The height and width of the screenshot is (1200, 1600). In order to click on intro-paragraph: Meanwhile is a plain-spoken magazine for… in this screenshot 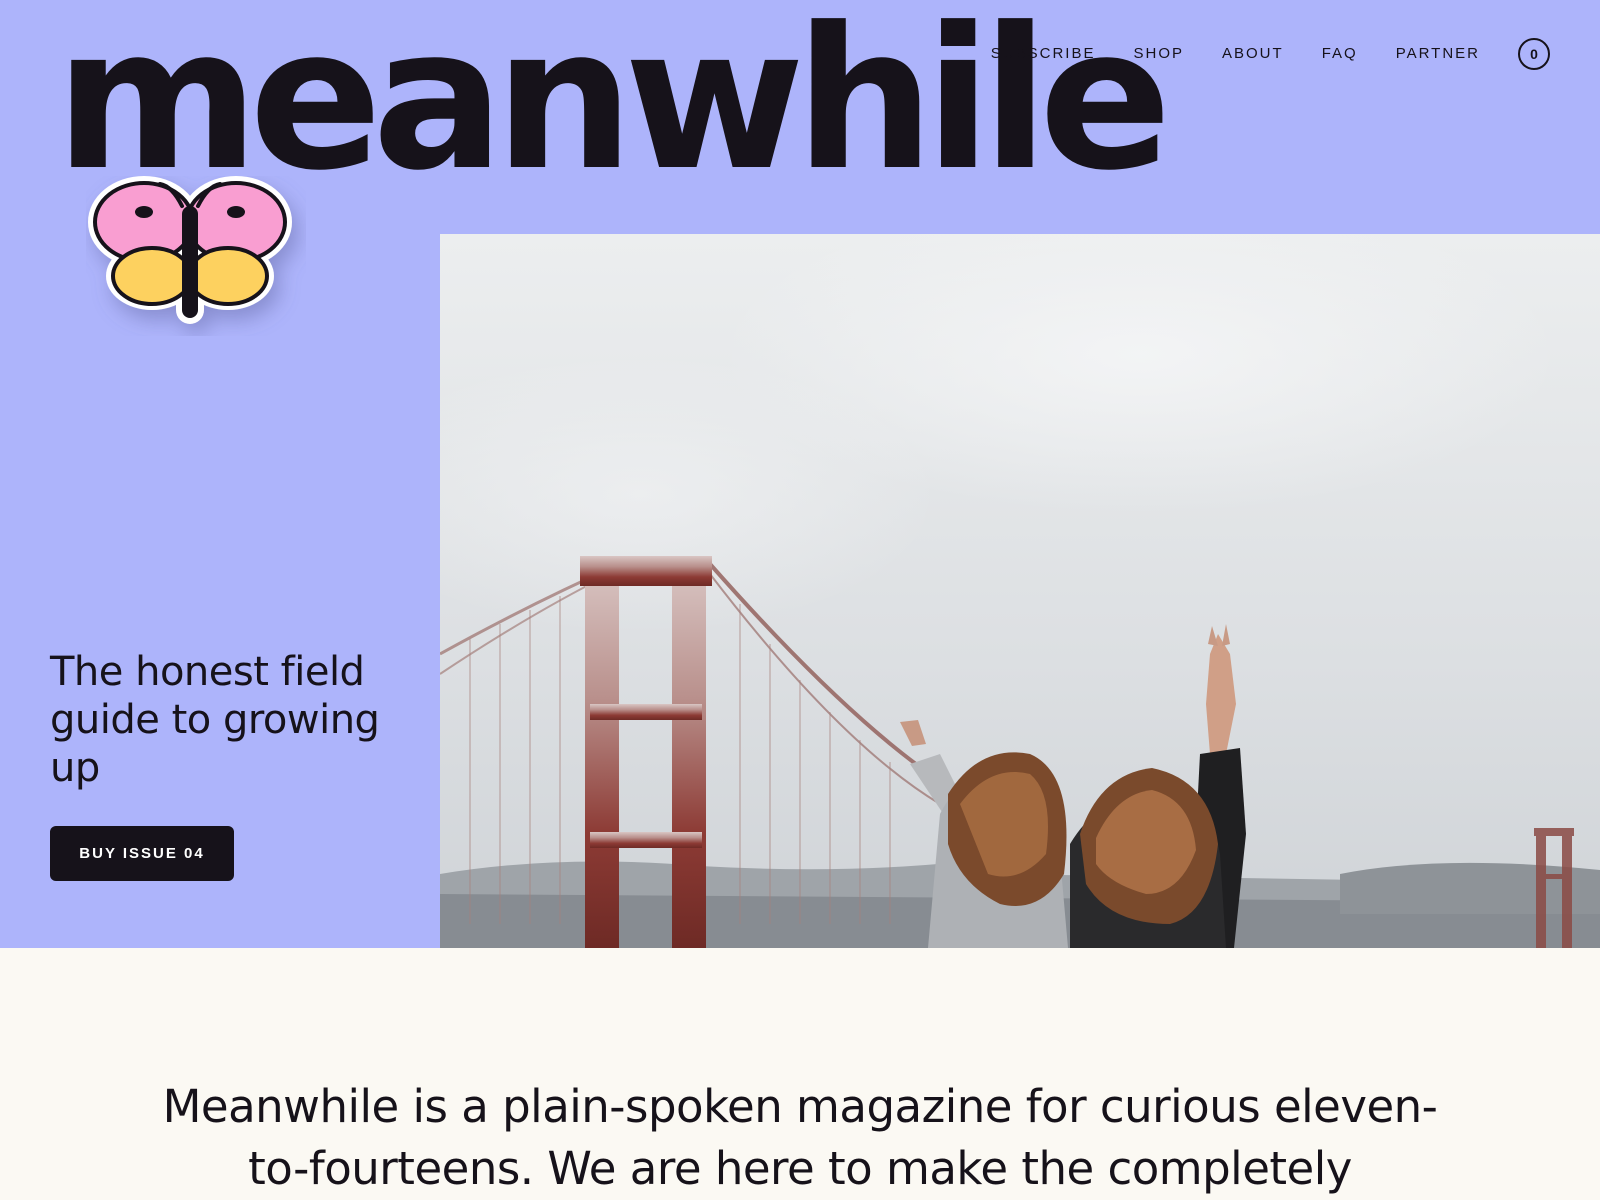, I will do `click(800, 1137)`.